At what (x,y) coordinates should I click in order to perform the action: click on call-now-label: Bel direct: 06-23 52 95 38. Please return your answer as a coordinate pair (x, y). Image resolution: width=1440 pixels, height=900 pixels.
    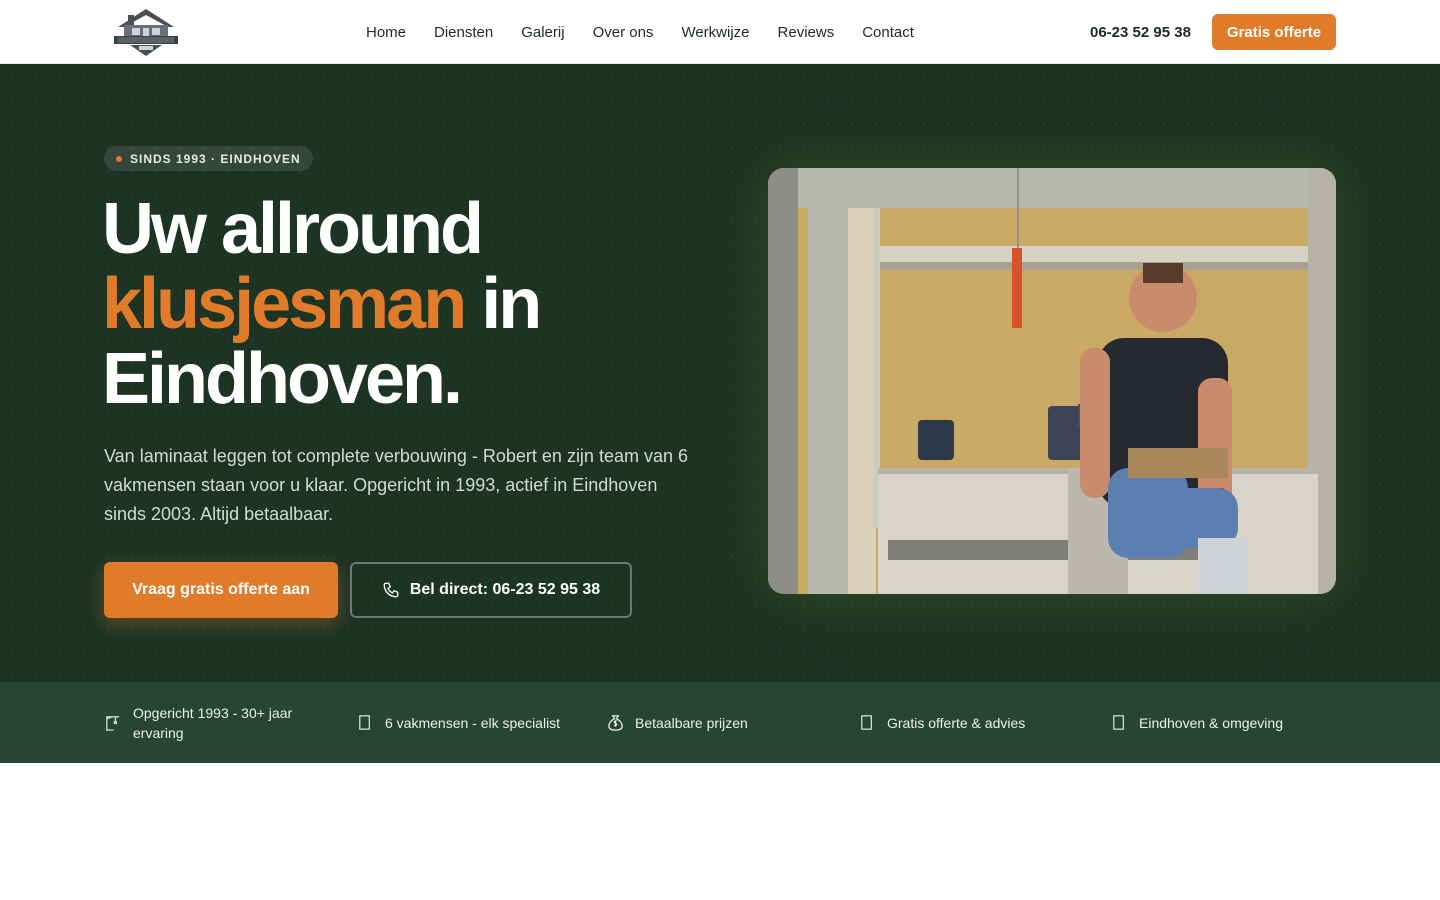
    Looking at the image, I should click on (505, 589).